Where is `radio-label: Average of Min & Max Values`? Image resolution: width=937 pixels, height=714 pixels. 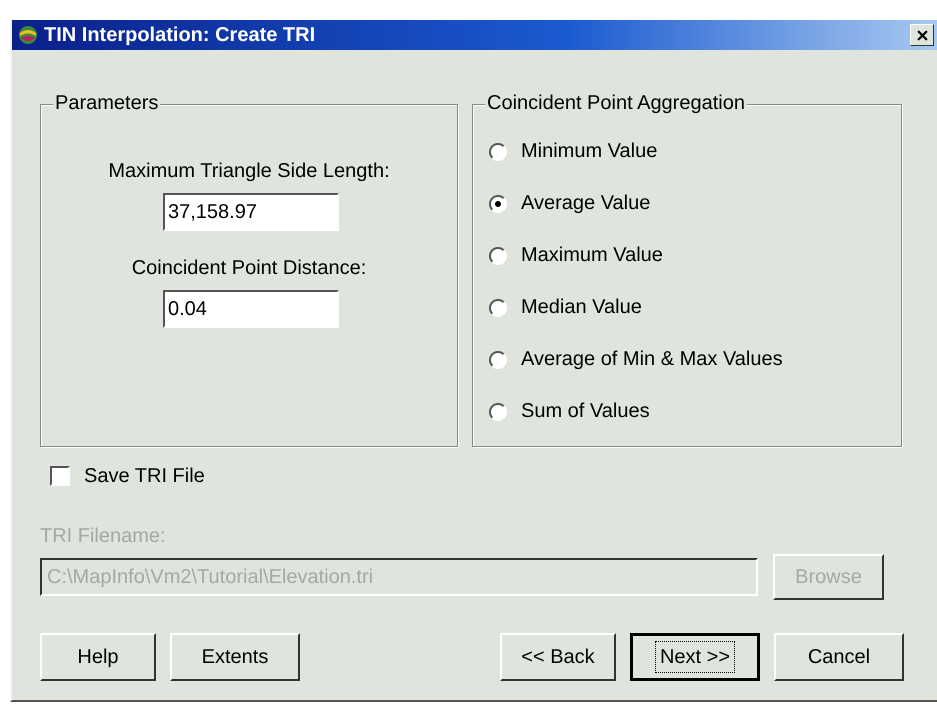
radio-label: Average of Min & Max Values is located at coordinates (652, 359).